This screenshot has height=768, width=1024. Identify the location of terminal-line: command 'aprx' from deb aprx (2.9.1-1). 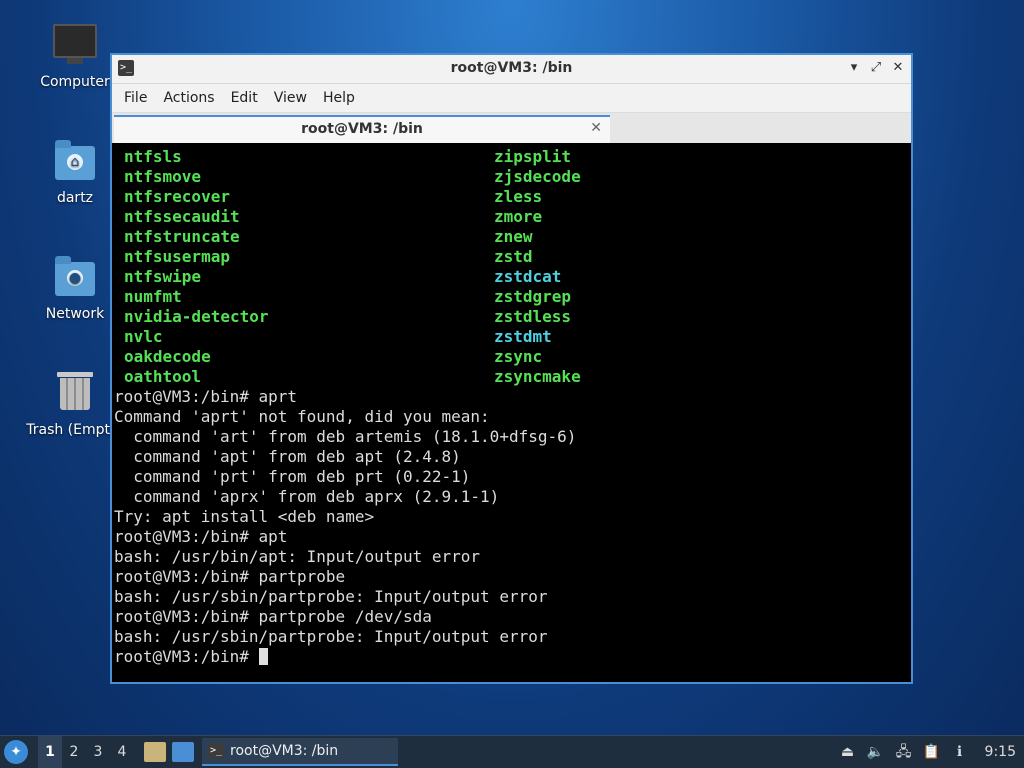
(307, 496).